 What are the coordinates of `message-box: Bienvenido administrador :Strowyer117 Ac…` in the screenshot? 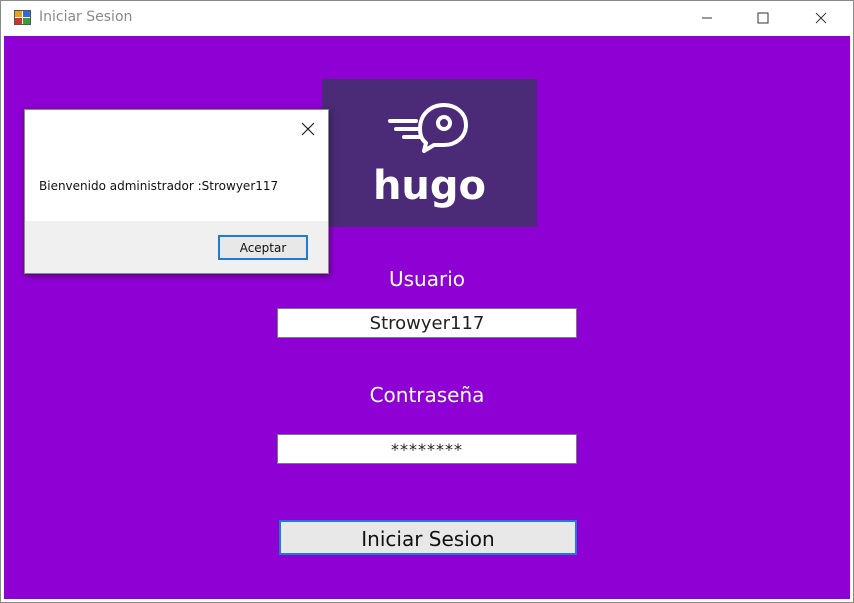 It's located at (176, 191).